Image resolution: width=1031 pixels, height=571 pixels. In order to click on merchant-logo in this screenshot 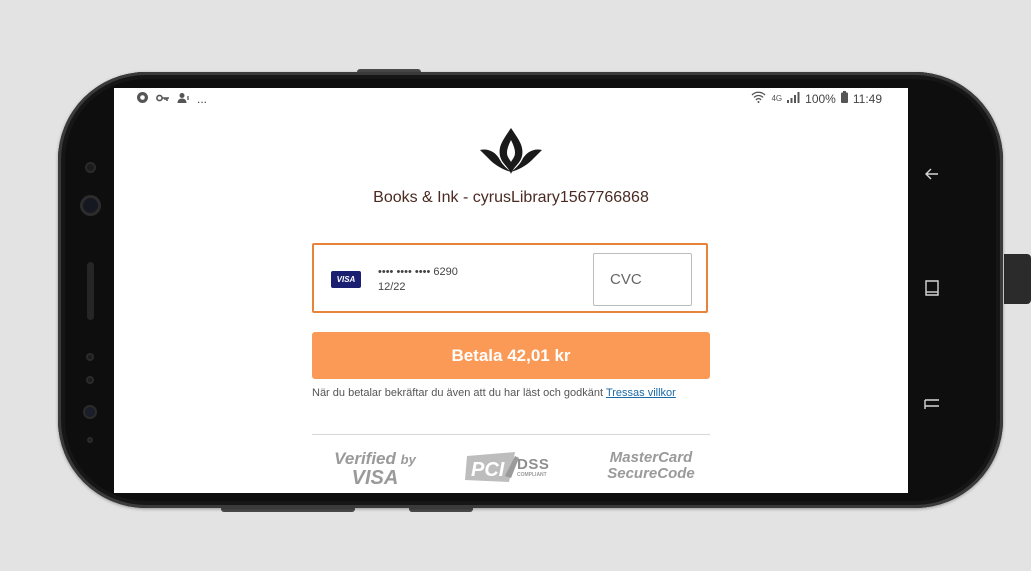, I will do `click(511, 152)`.